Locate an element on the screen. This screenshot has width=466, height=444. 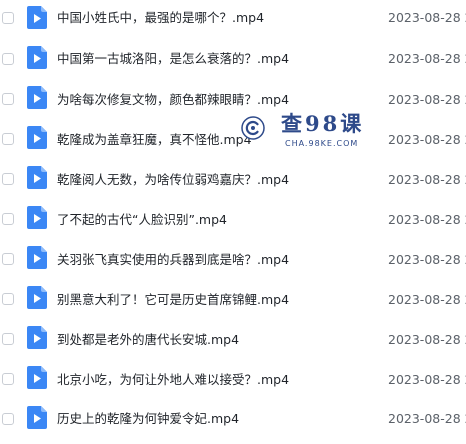
file-row: 为啥每次修复文物，颜色都辣眼睛？.mp4 2023-08-28 20 is located at coordinates (233, 100).